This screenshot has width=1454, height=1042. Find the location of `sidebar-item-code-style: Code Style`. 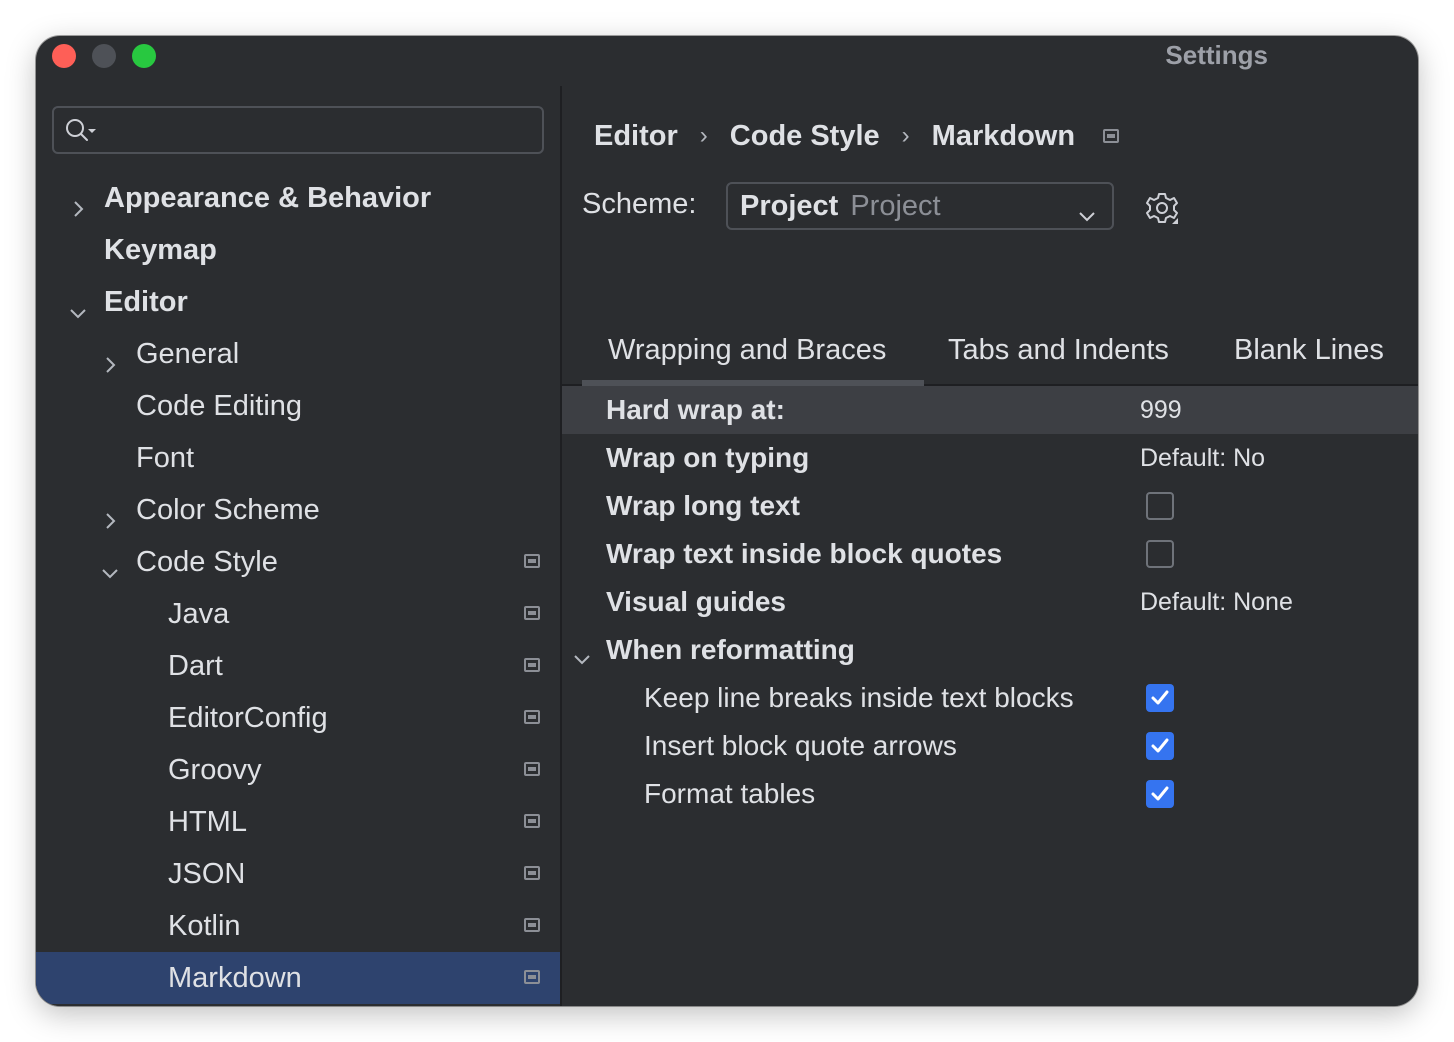

sidebar-item-code-style: Code Style is located at coordinates (298, 562).